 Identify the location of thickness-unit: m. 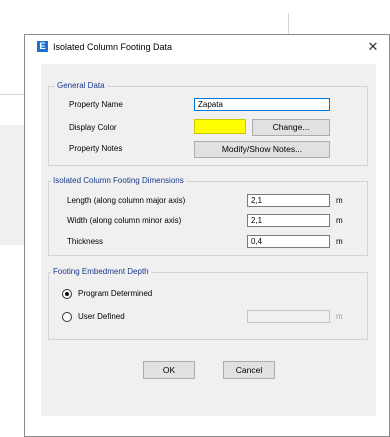
(339, 241).